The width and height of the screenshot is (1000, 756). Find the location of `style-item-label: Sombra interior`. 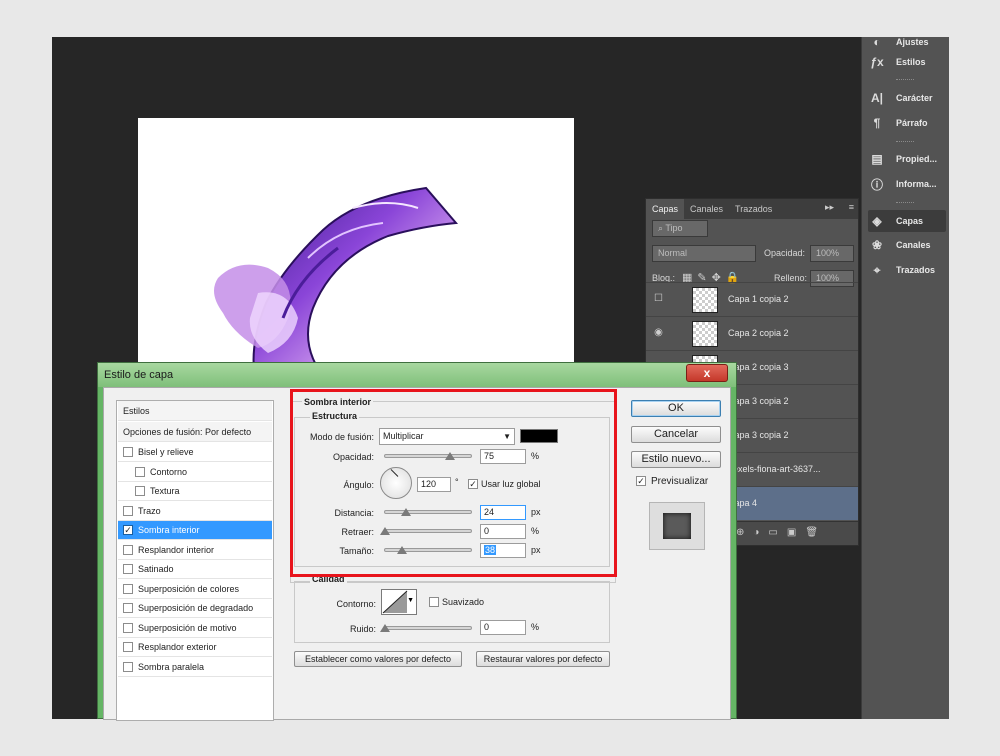

style-item-label: Sombra interior is located at coordinates (169, 530).